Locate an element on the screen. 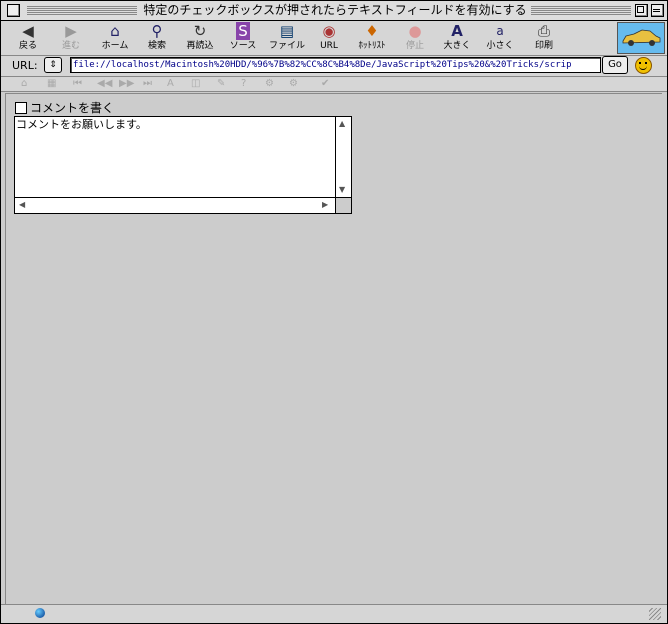  printer-icon: ⎙ is located at coordinates (543, 31).